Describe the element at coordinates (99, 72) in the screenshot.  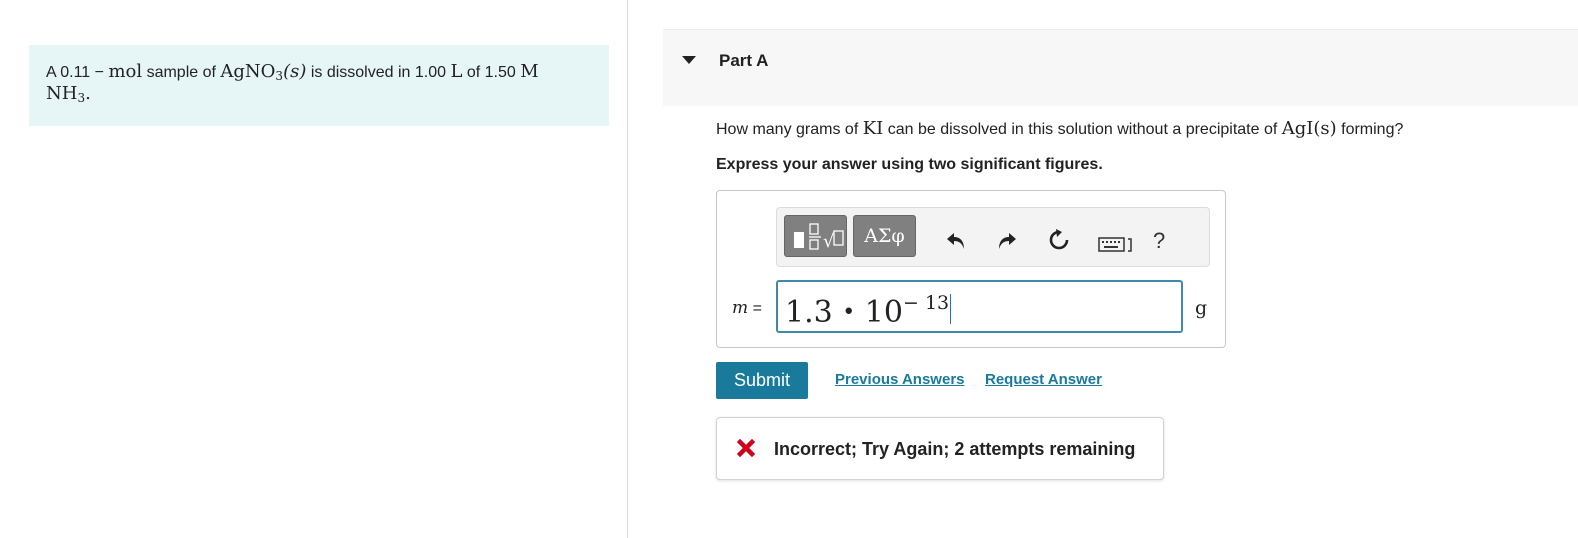
I see `intro-dash: −` at that location.